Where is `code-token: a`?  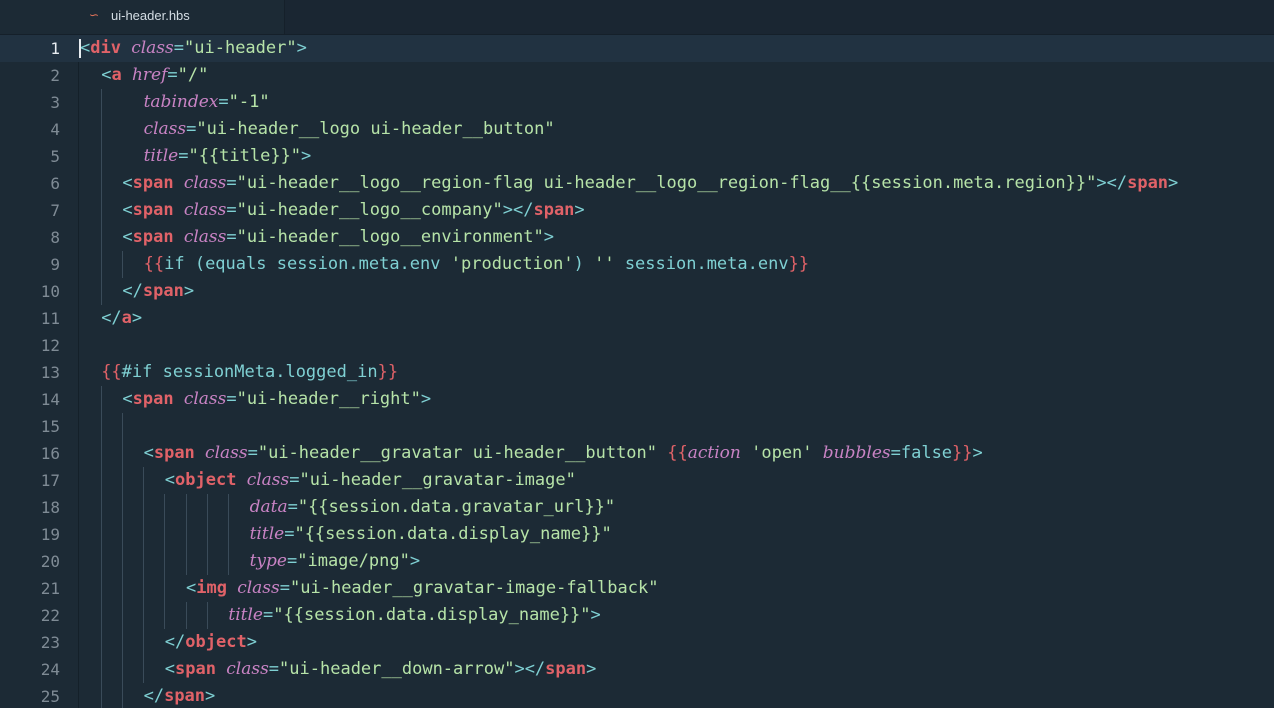
code-token: a is located at coordinates (116, 75).